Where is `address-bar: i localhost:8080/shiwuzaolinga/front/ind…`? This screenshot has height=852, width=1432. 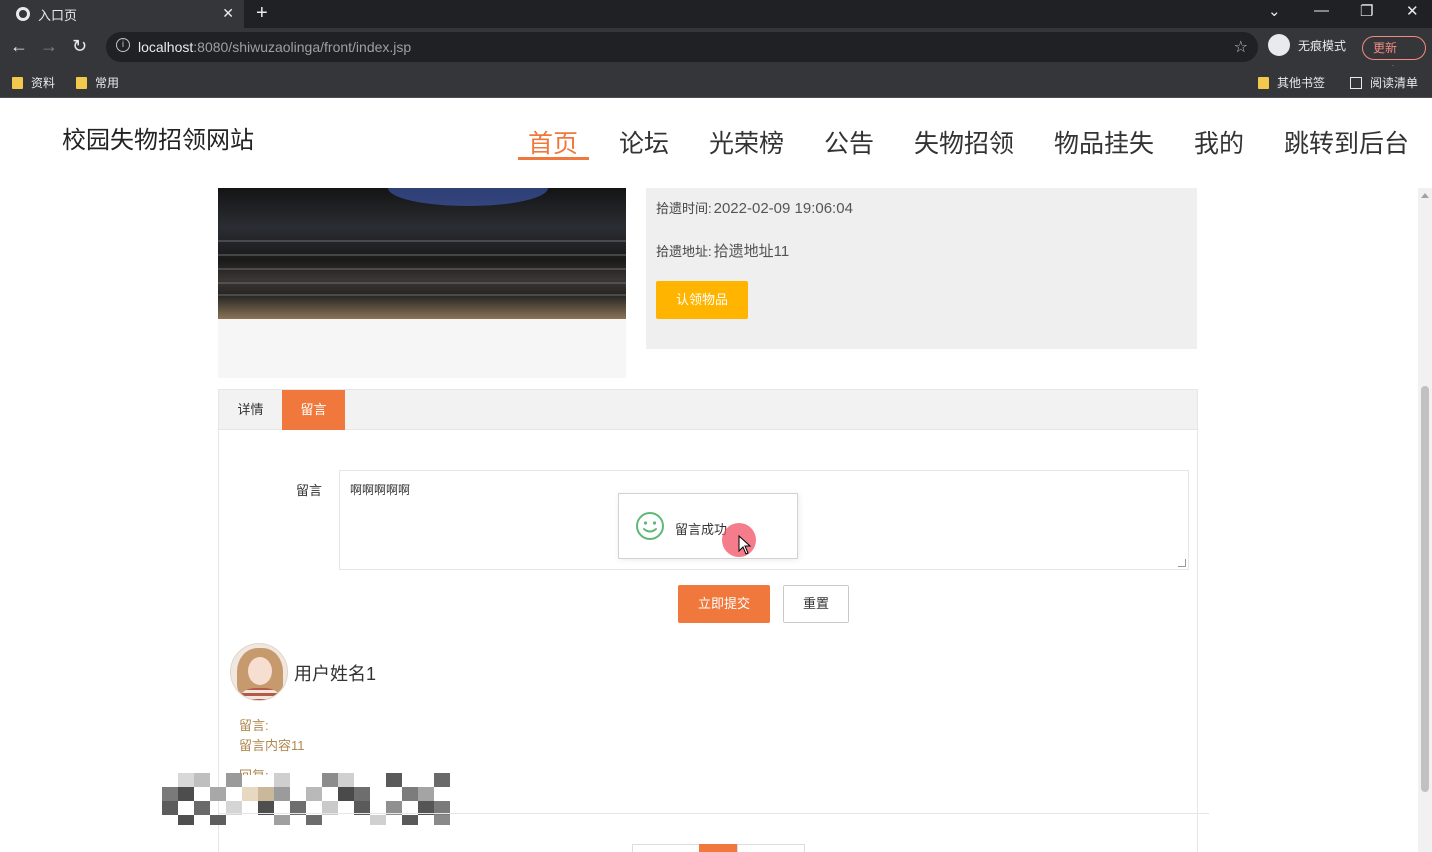 address-bar: i localhost:8080/shiwuzaolinga/front/ind… is located at coordinates (682, 47).